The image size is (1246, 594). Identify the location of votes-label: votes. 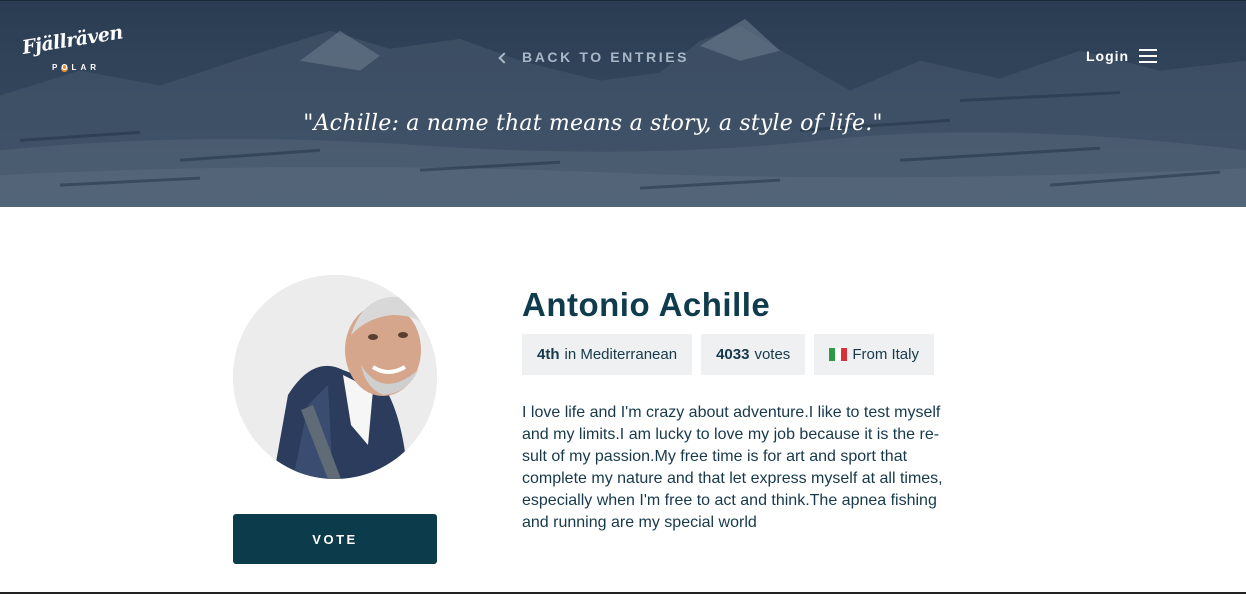
(772, 354).